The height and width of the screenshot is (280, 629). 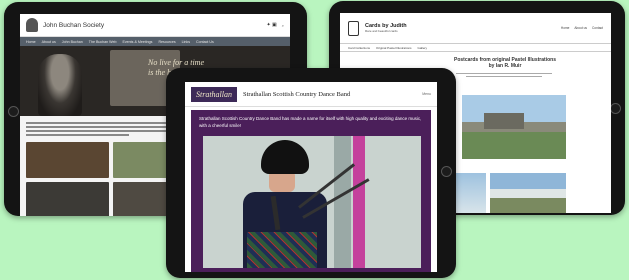 What do you see at coordinates (271, 25) in the screenshot?
I see `social-icon: ✦ ▣` at bounding box center [271, 25].